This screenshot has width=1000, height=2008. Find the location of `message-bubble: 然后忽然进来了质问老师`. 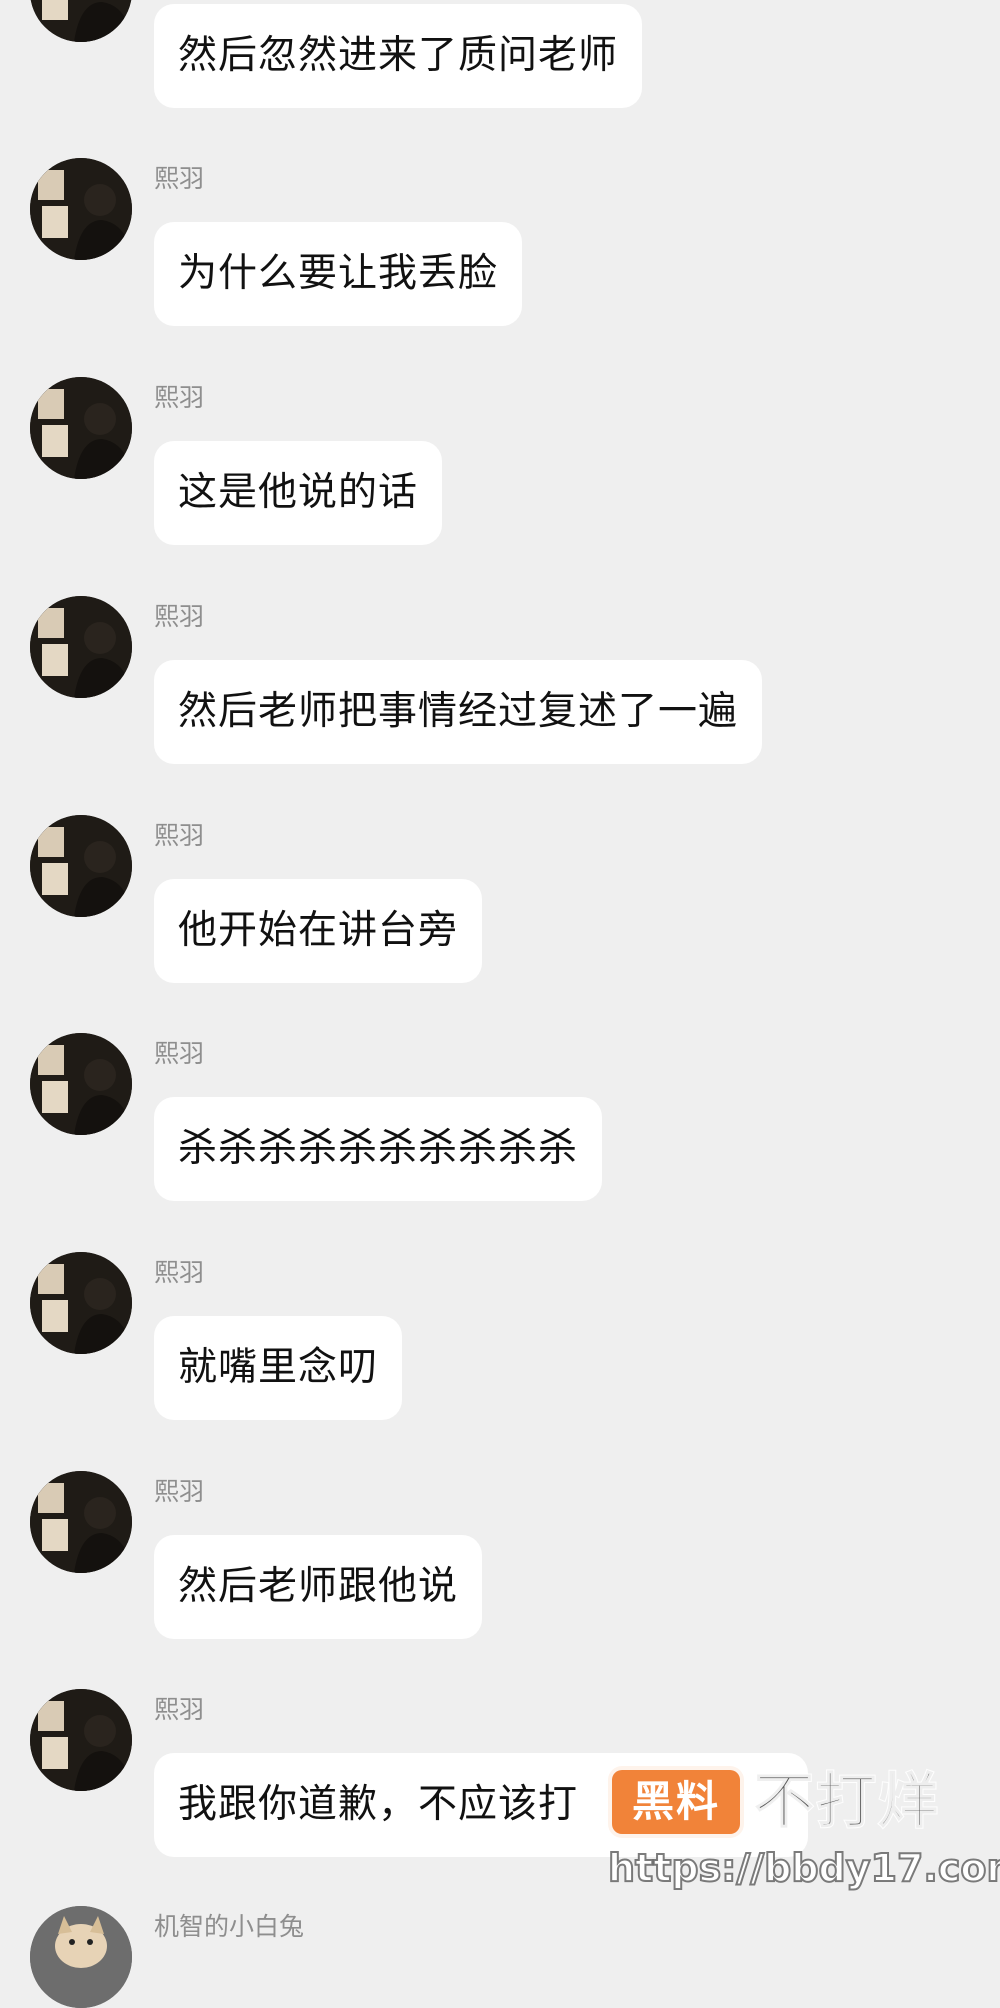

message-bubble: 然后忽然进来了质问老师 is located at coordinates (398, 56).